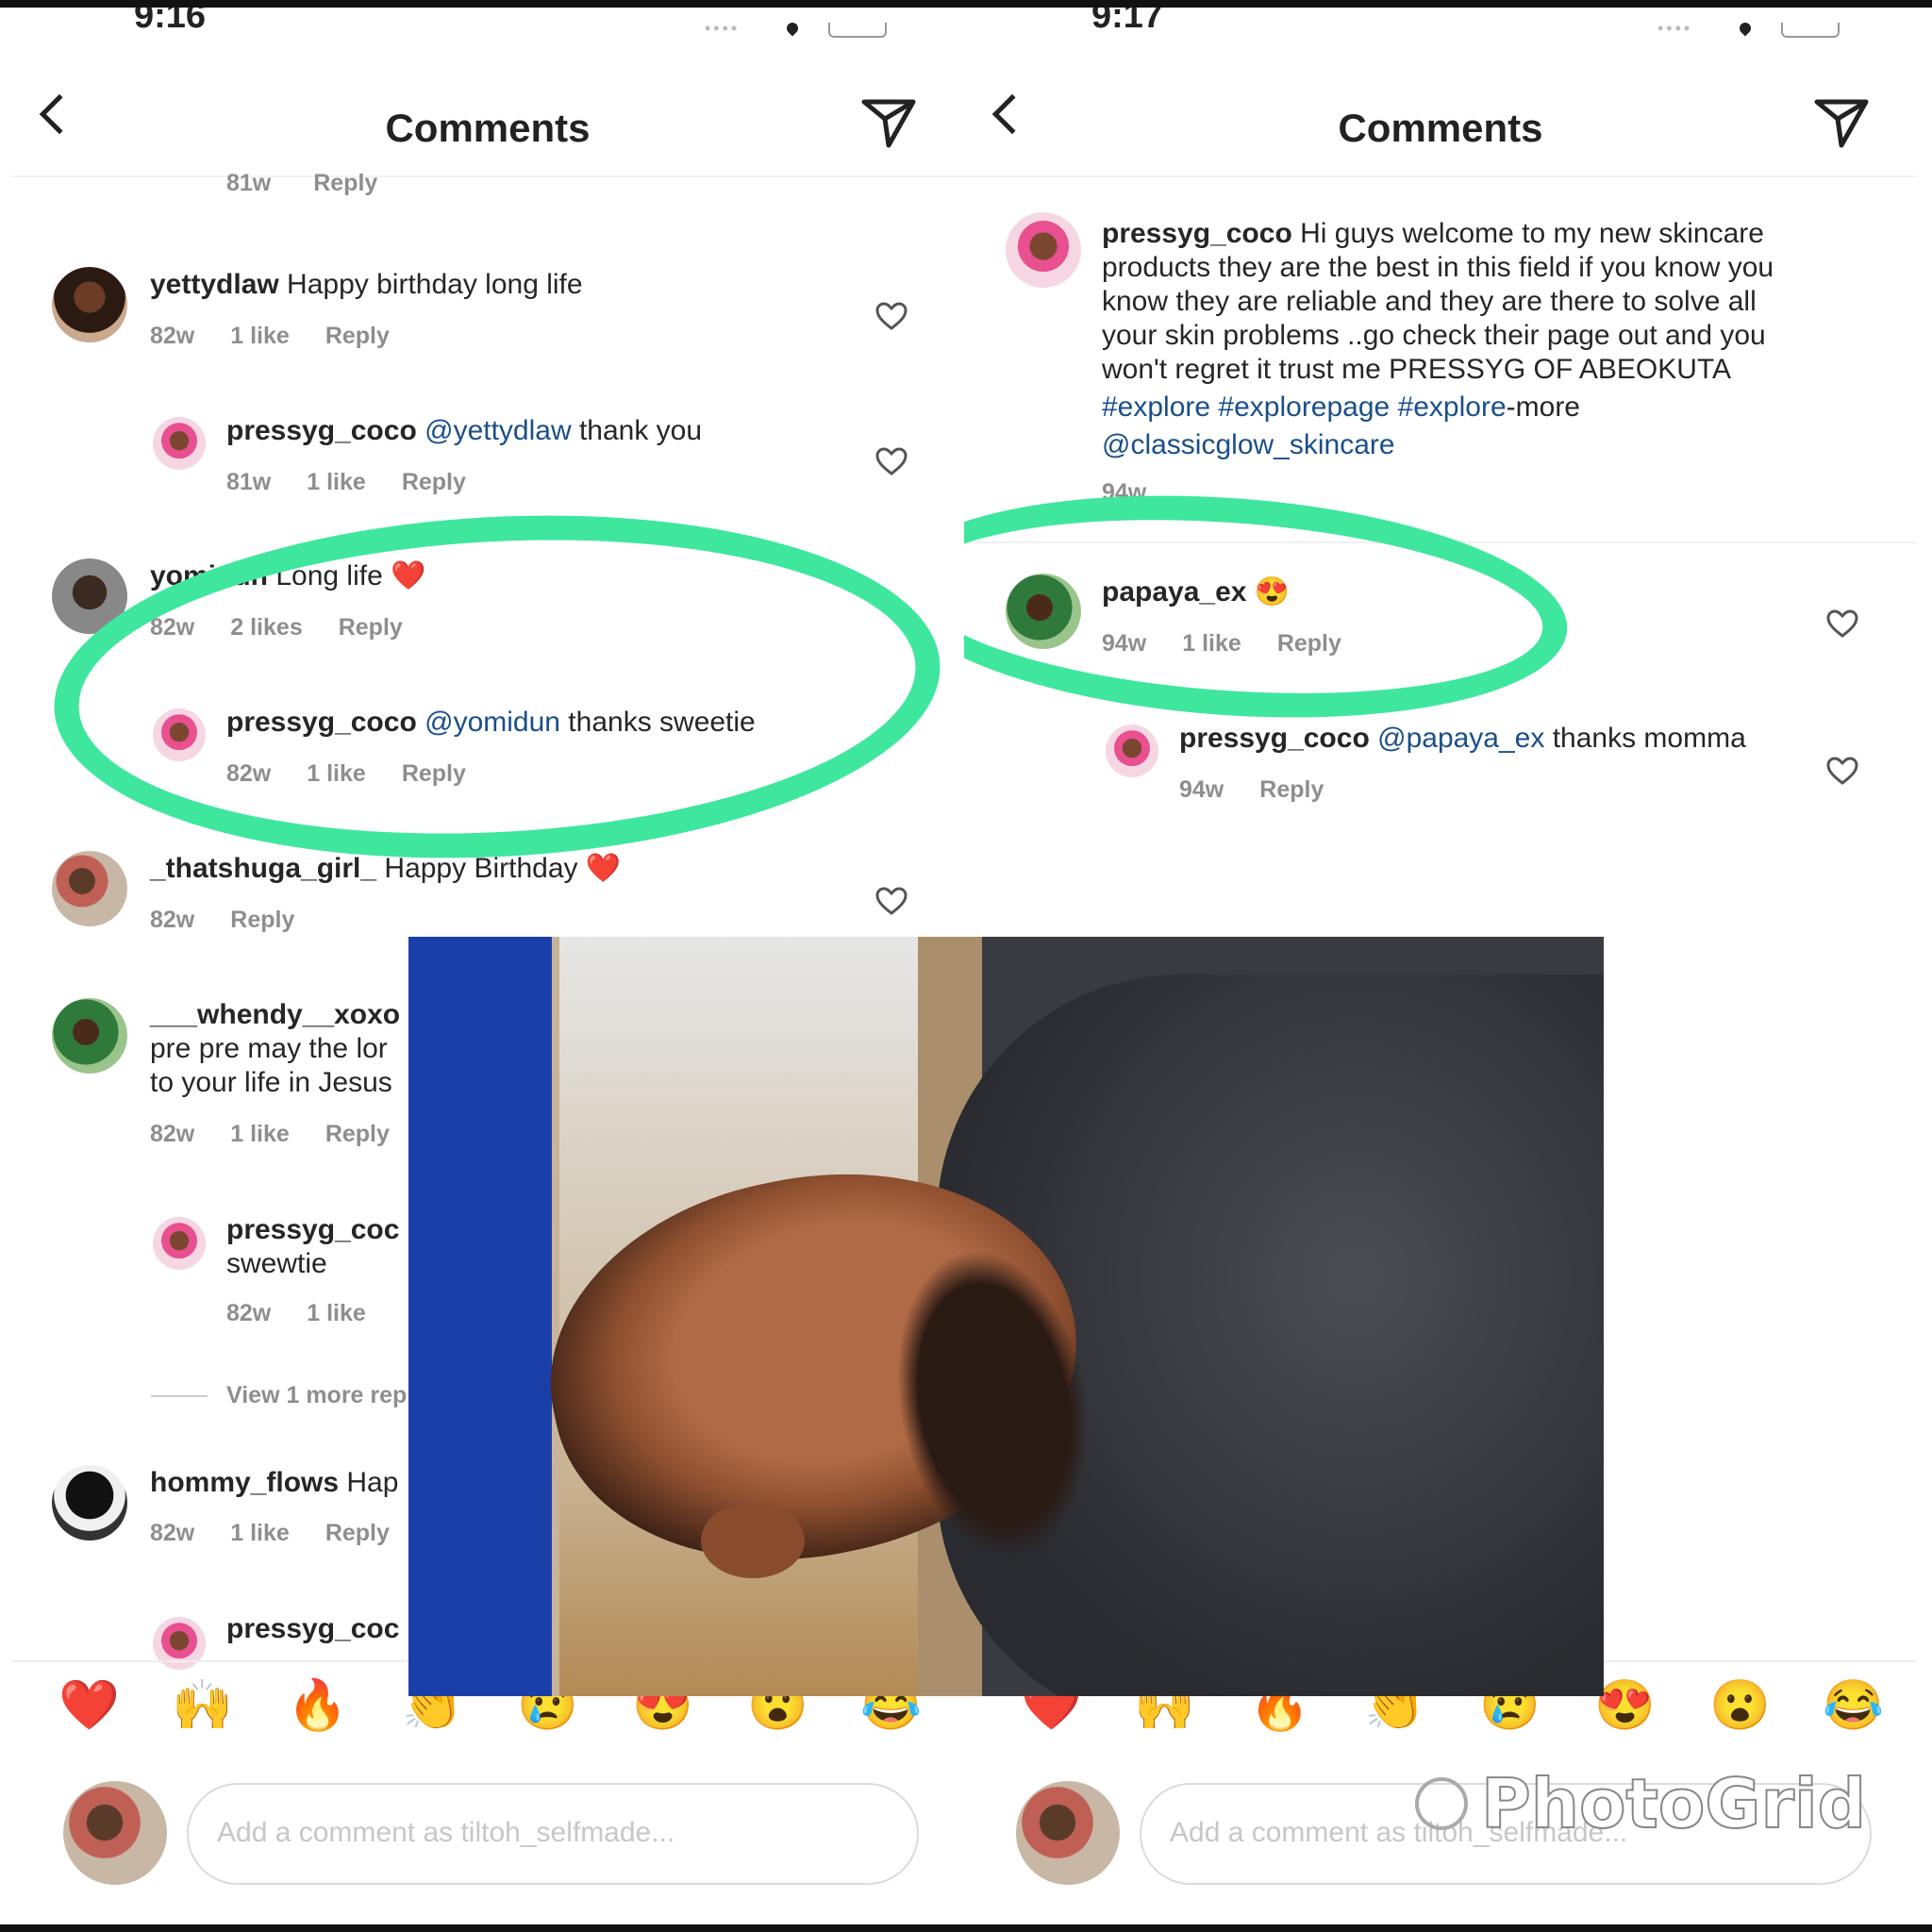  What do you see at coordinates (171, 22) in the screenshot?
I see `status-time: 9:16` at bounding box center [171, 22].